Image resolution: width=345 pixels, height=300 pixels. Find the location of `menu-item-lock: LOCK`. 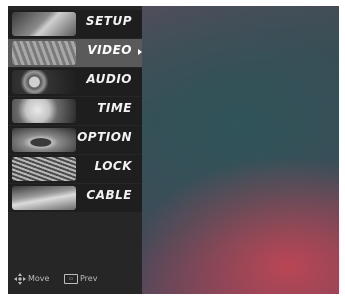

menu-item-lock: LOCK is located at coordinates (75, 169).